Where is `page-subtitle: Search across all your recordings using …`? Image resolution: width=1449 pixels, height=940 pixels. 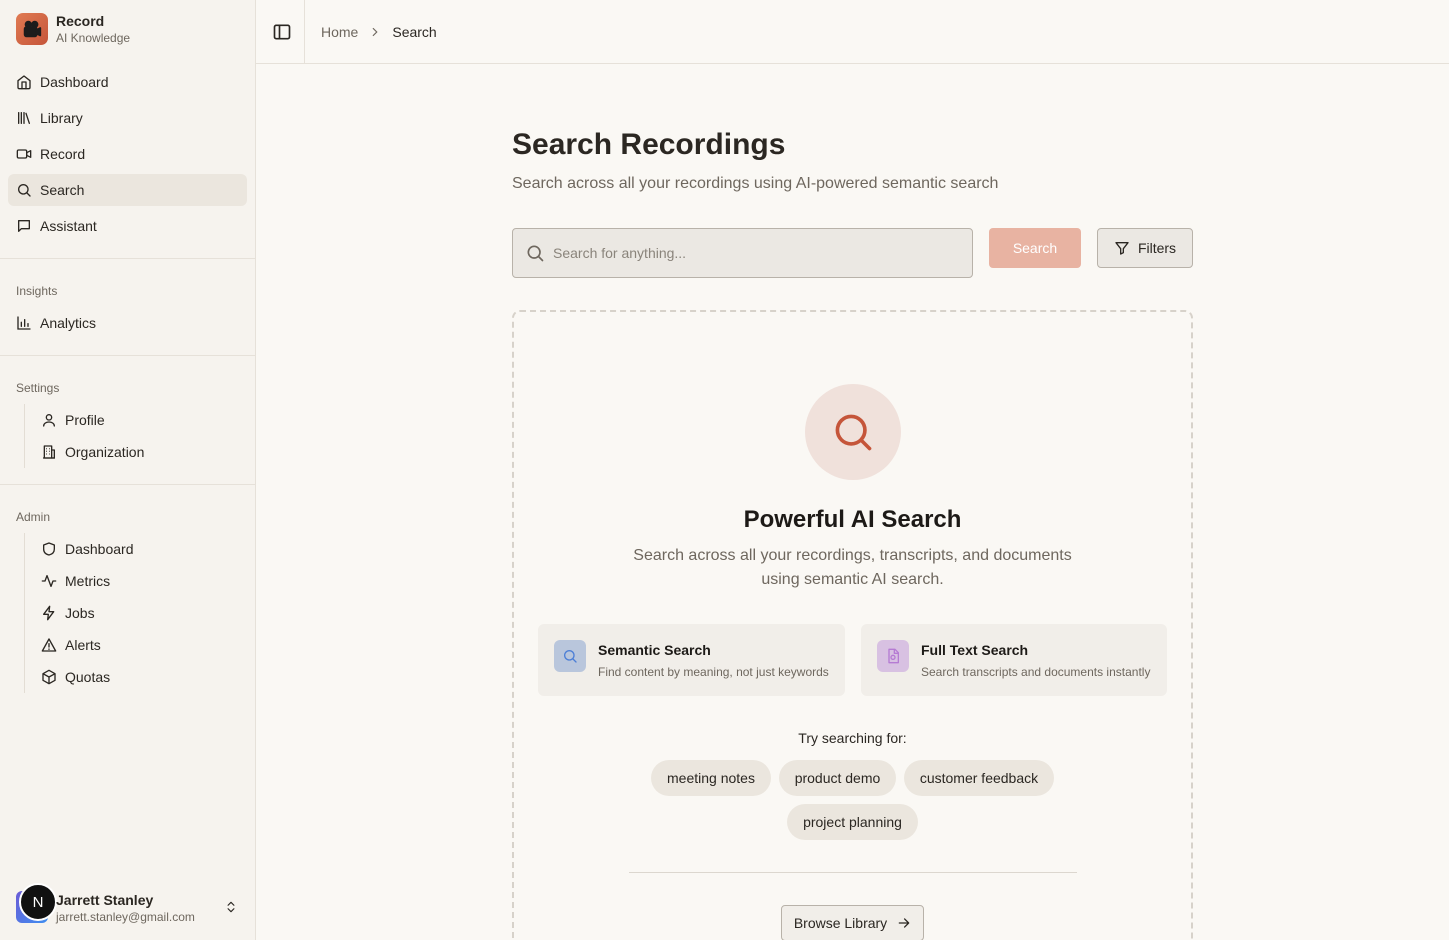 page-subtitle: Search across all your recordings using … is located at coordinates (755, 183).